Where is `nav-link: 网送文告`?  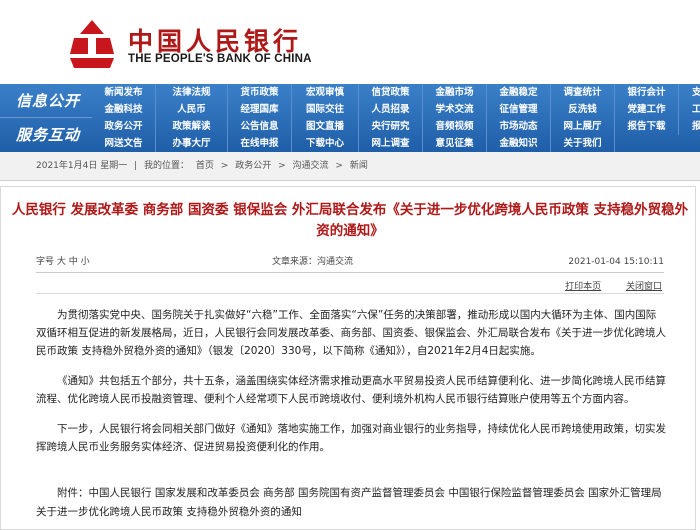
nav-link: 网送文告 is located at coordinates (124, 143).